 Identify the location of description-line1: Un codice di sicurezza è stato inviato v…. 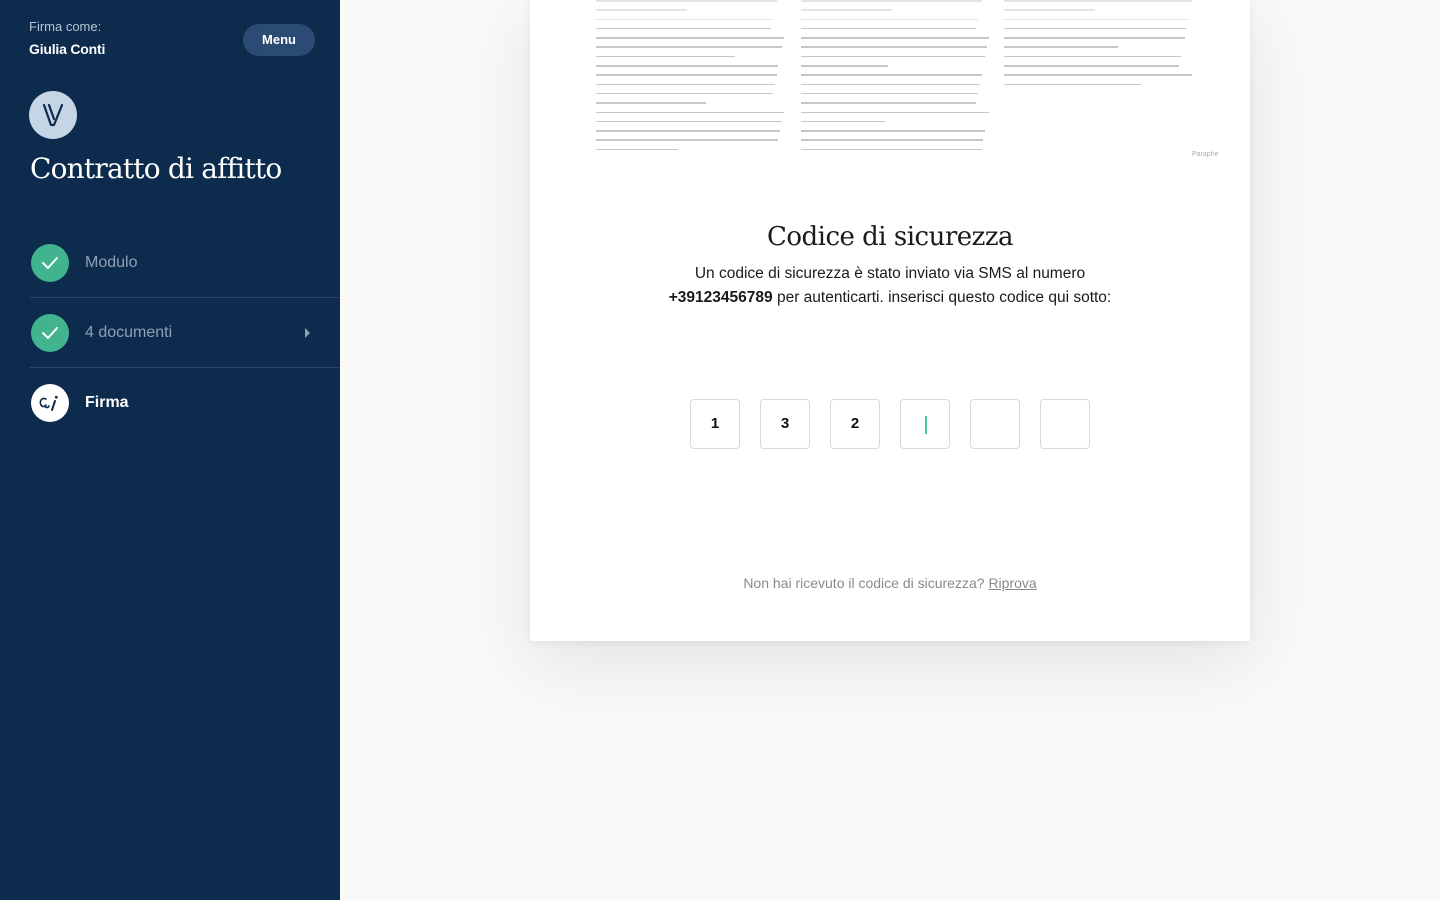
(890, 273).